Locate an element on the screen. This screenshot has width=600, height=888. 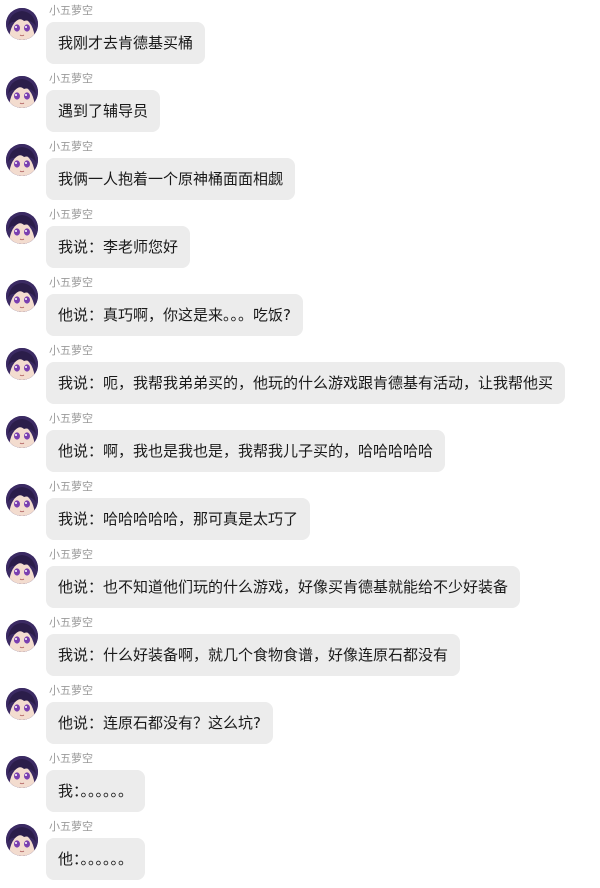
chat-message: 小五萝空 他说：也不知道他们玩的什么游戏，好像买肯德基就能给不少好装备 is located at coordinates (300, 582).